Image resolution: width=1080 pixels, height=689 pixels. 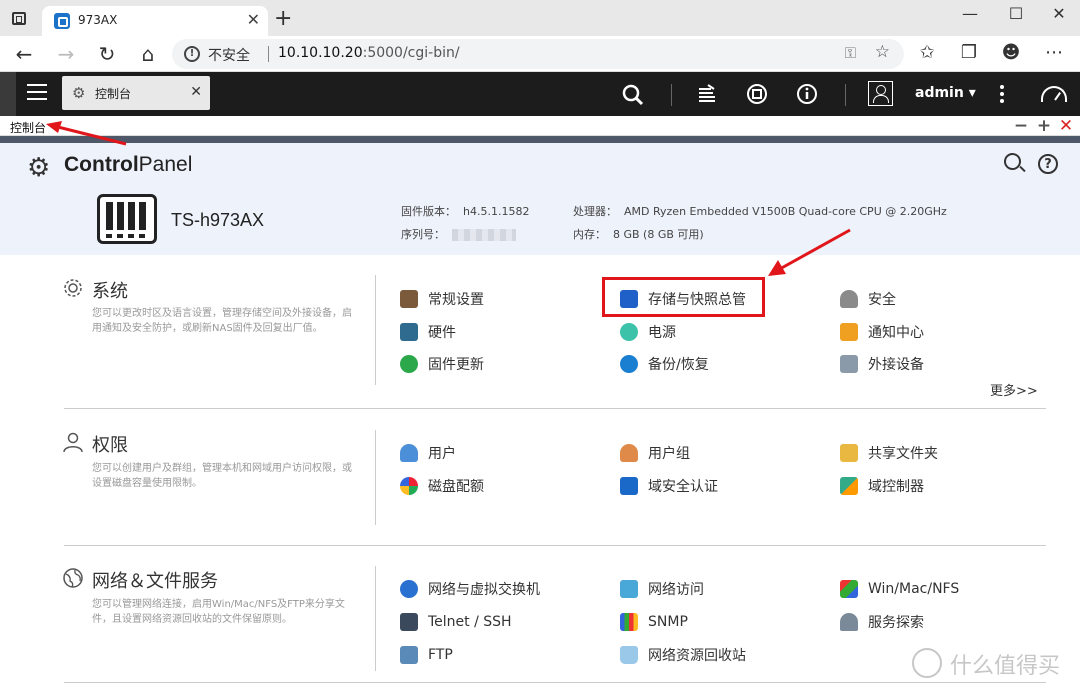 I want to click on item-win-mac-nfs: Win/Mac/NFS, so click(x=899, y=589).